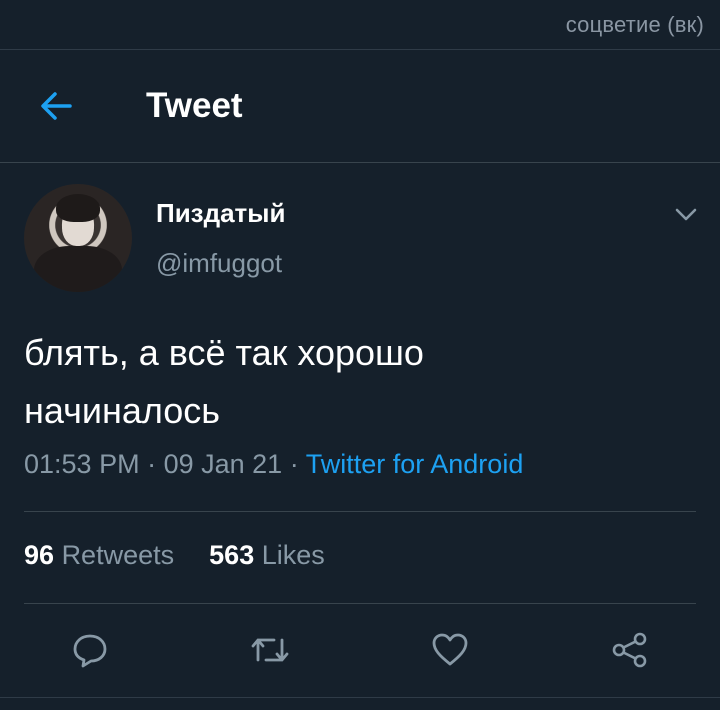 This screenshot has height=710, width=720. I want to click on tweet-text: блять, а всё так хорошо начиналось, so click(354, 382).